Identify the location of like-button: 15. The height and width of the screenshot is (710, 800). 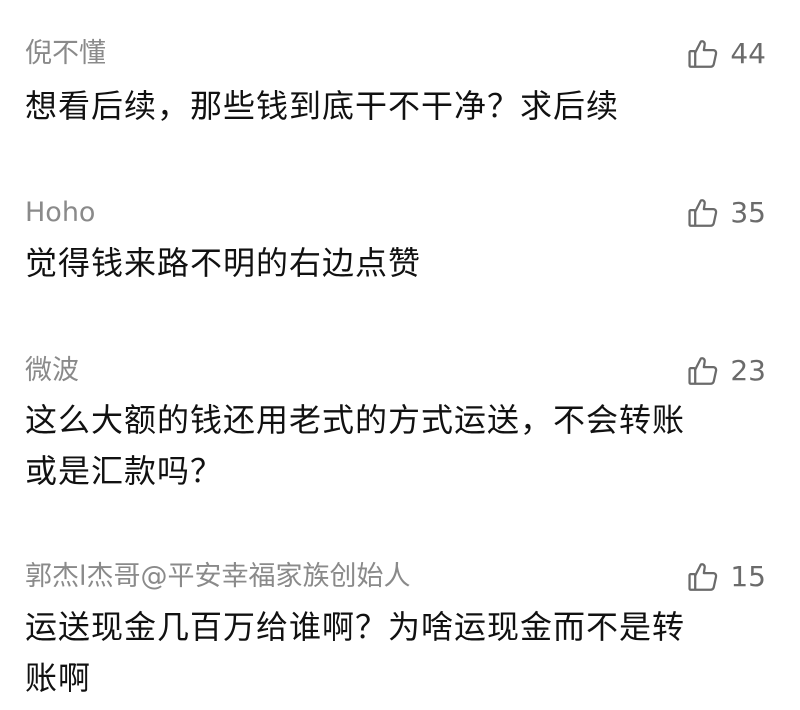
(726, 577).